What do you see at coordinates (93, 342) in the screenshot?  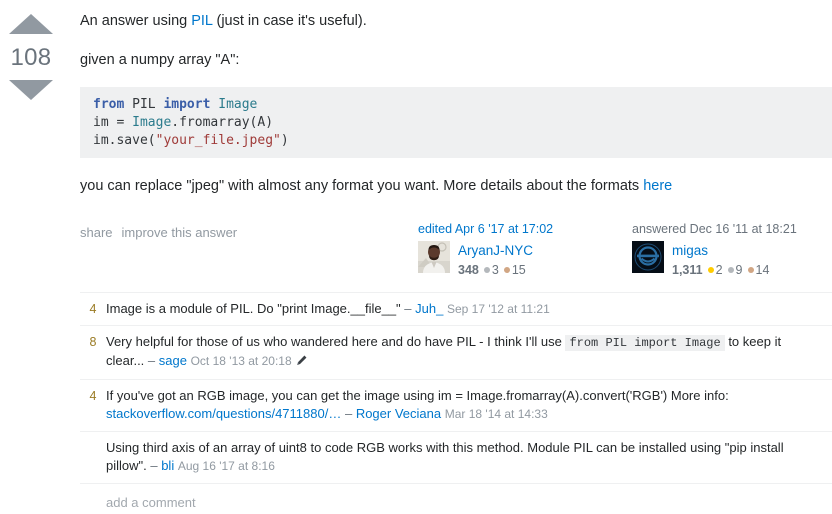 I see `comment-score: 8` at bounding box center [93, 342].